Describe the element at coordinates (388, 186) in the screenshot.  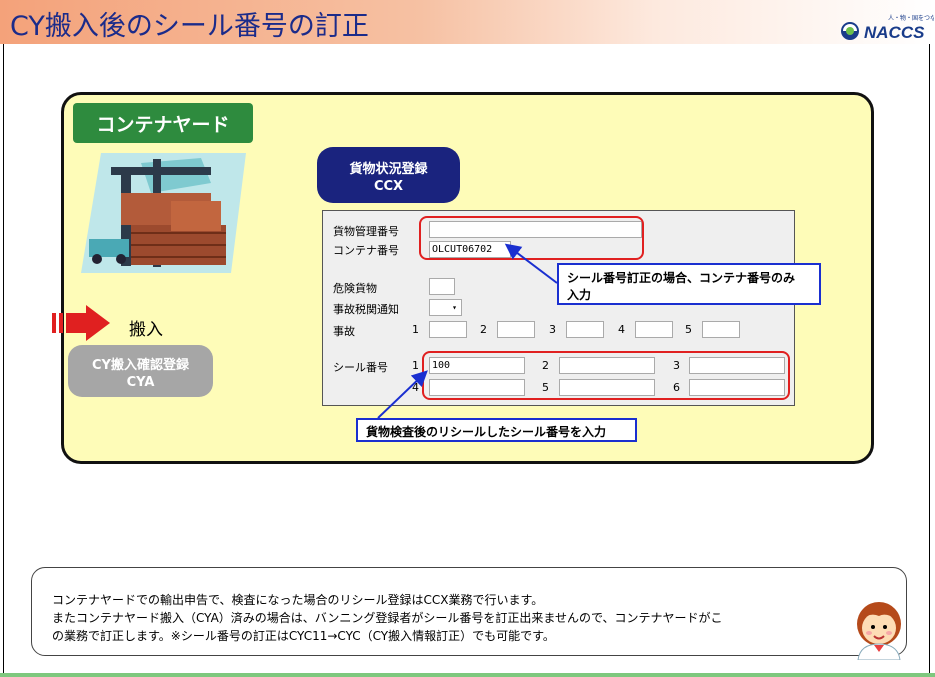
I see `ccx-code: CCX` at that location.